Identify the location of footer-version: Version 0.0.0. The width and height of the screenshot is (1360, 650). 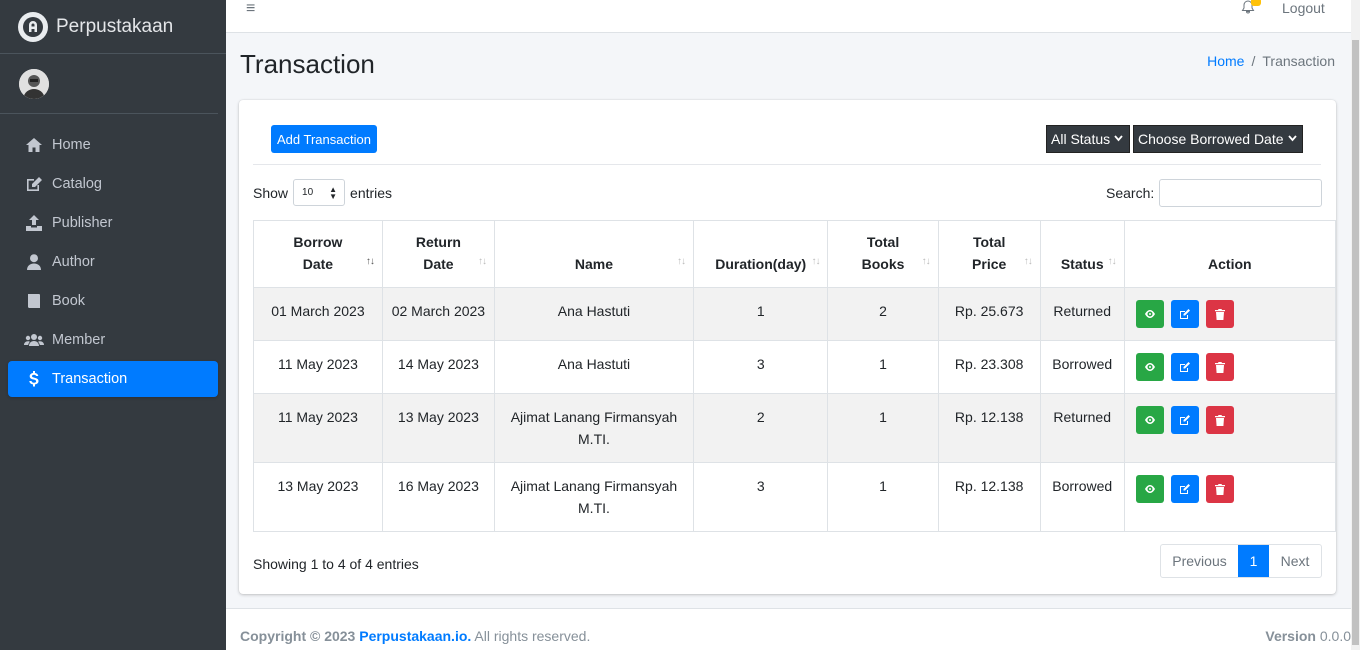
(1308, 636).